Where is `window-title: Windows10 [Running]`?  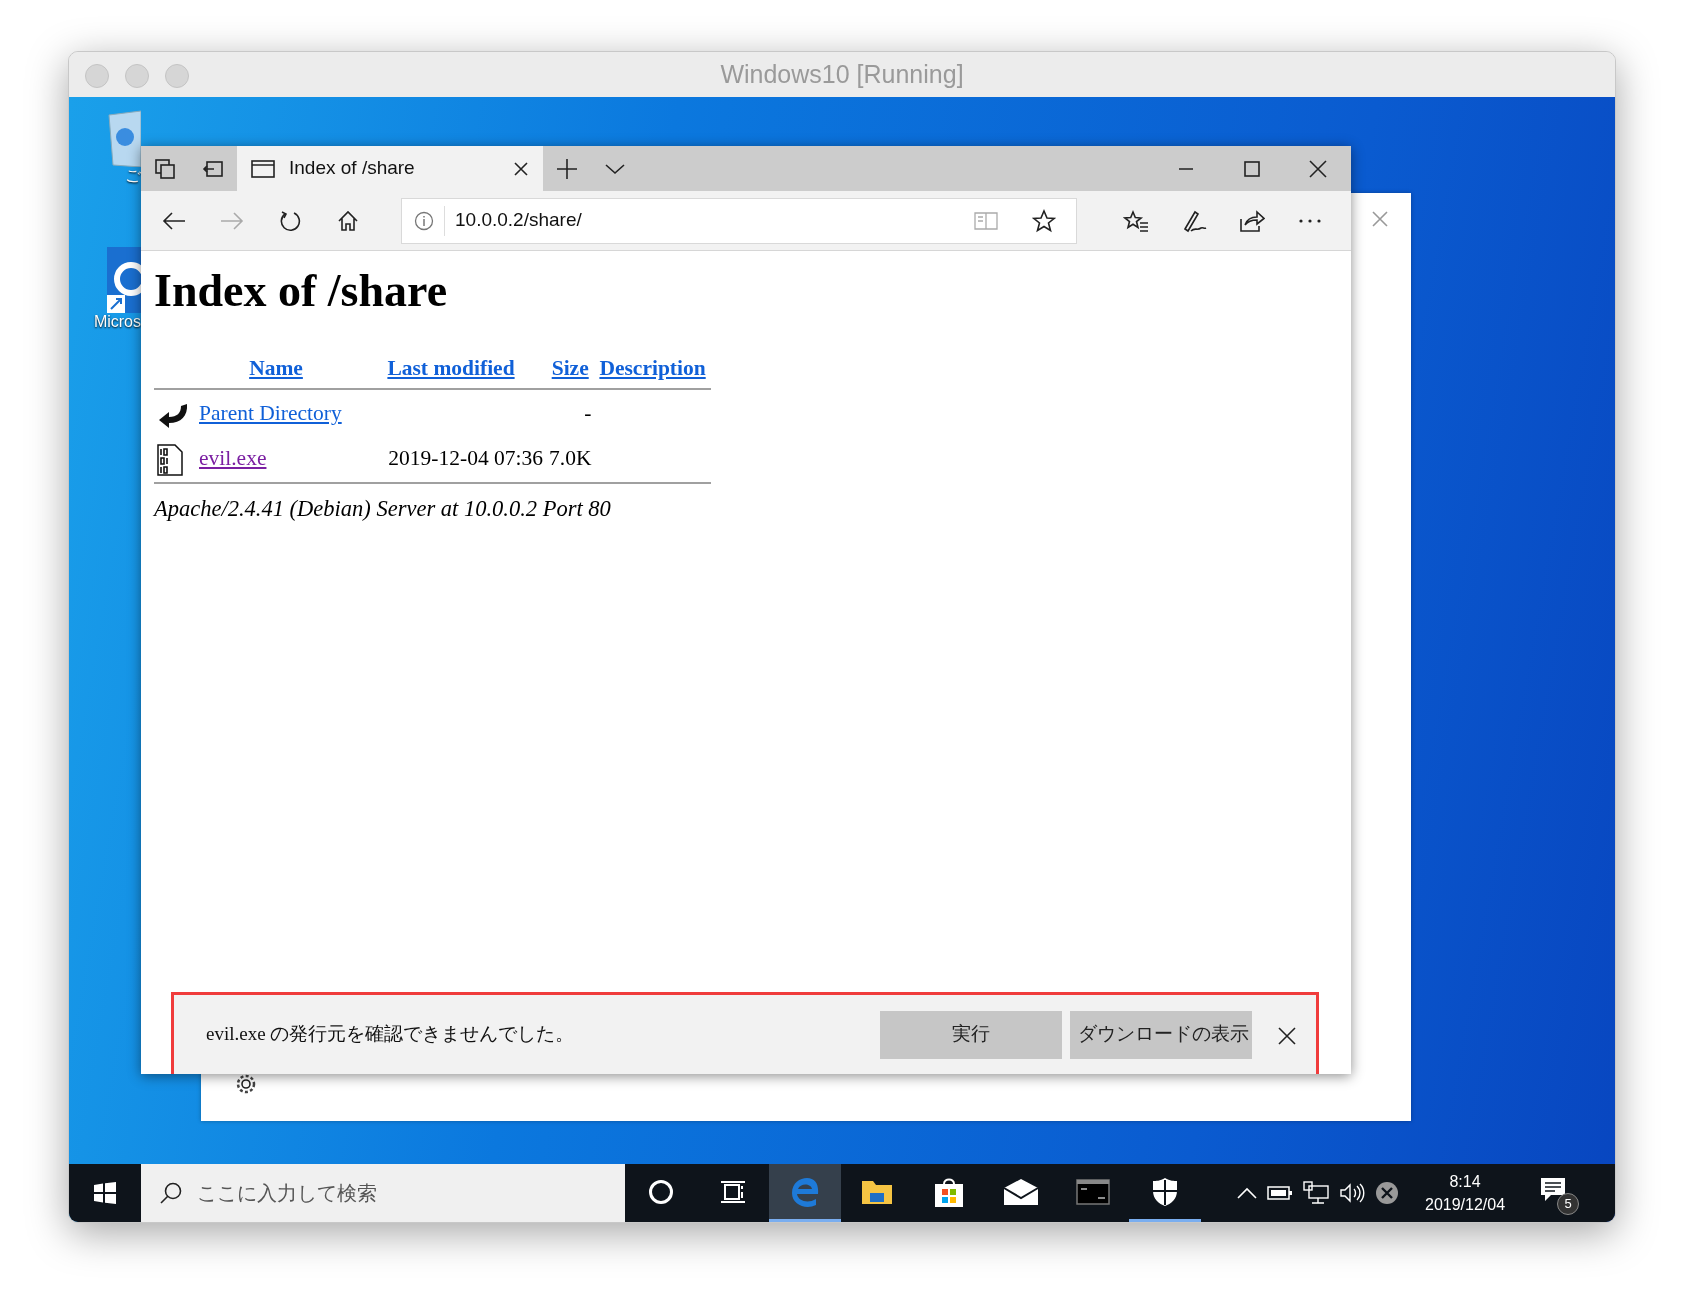
window-title: Windows10 [Running] is located at coordinates (842, 74).